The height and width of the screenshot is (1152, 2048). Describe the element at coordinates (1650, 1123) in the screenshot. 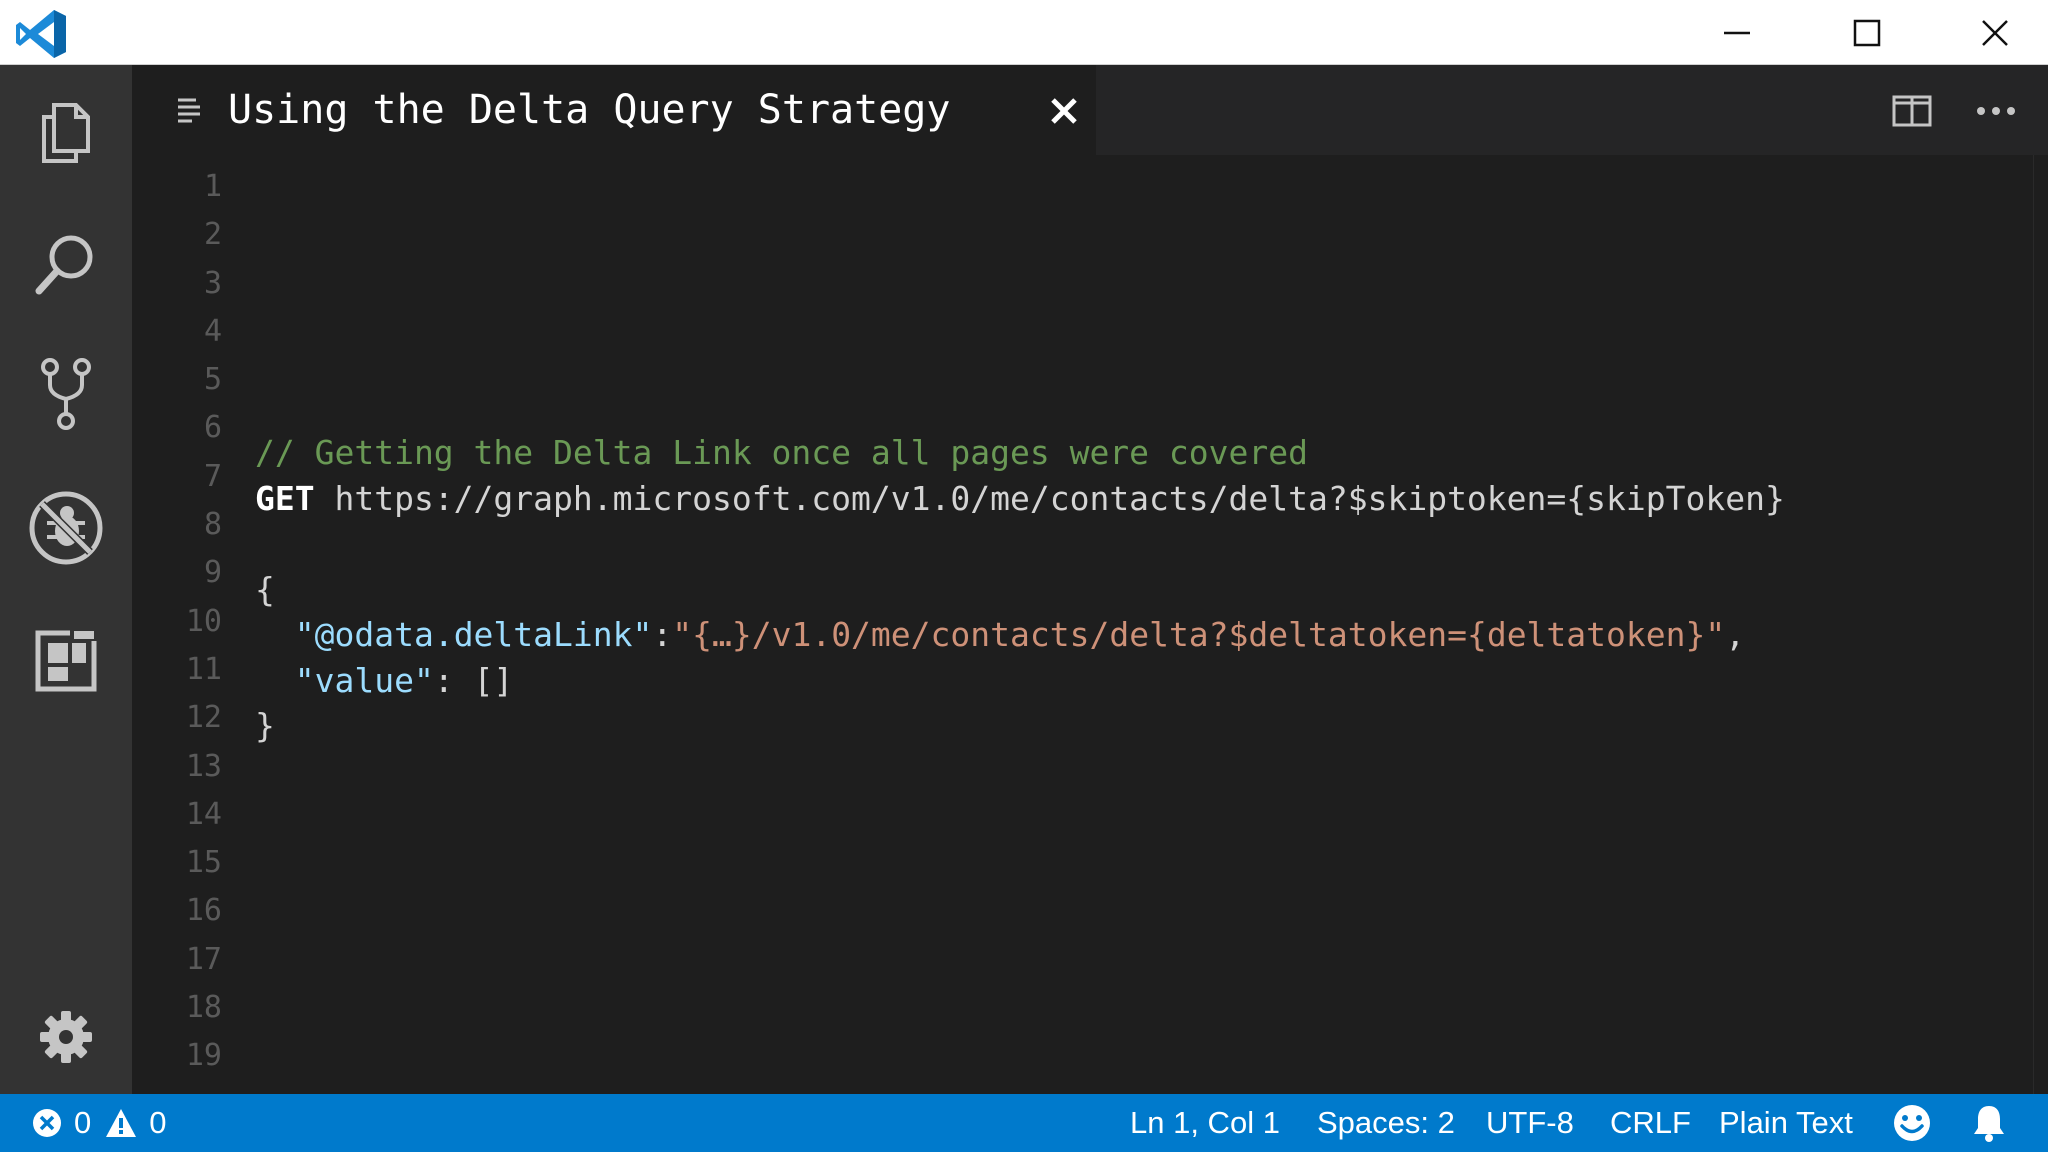

I see `line-ending-selector: CRLF` at that location.